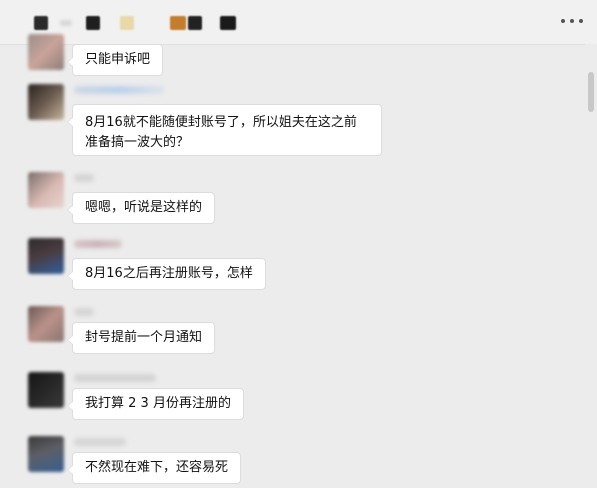 The width and height of the screenshot is (597, 488). What do you see at coordinates (115, 60) in the screenshot?
I see `message-bubble: 只能申诉吧` at bounding box center [115, 60].